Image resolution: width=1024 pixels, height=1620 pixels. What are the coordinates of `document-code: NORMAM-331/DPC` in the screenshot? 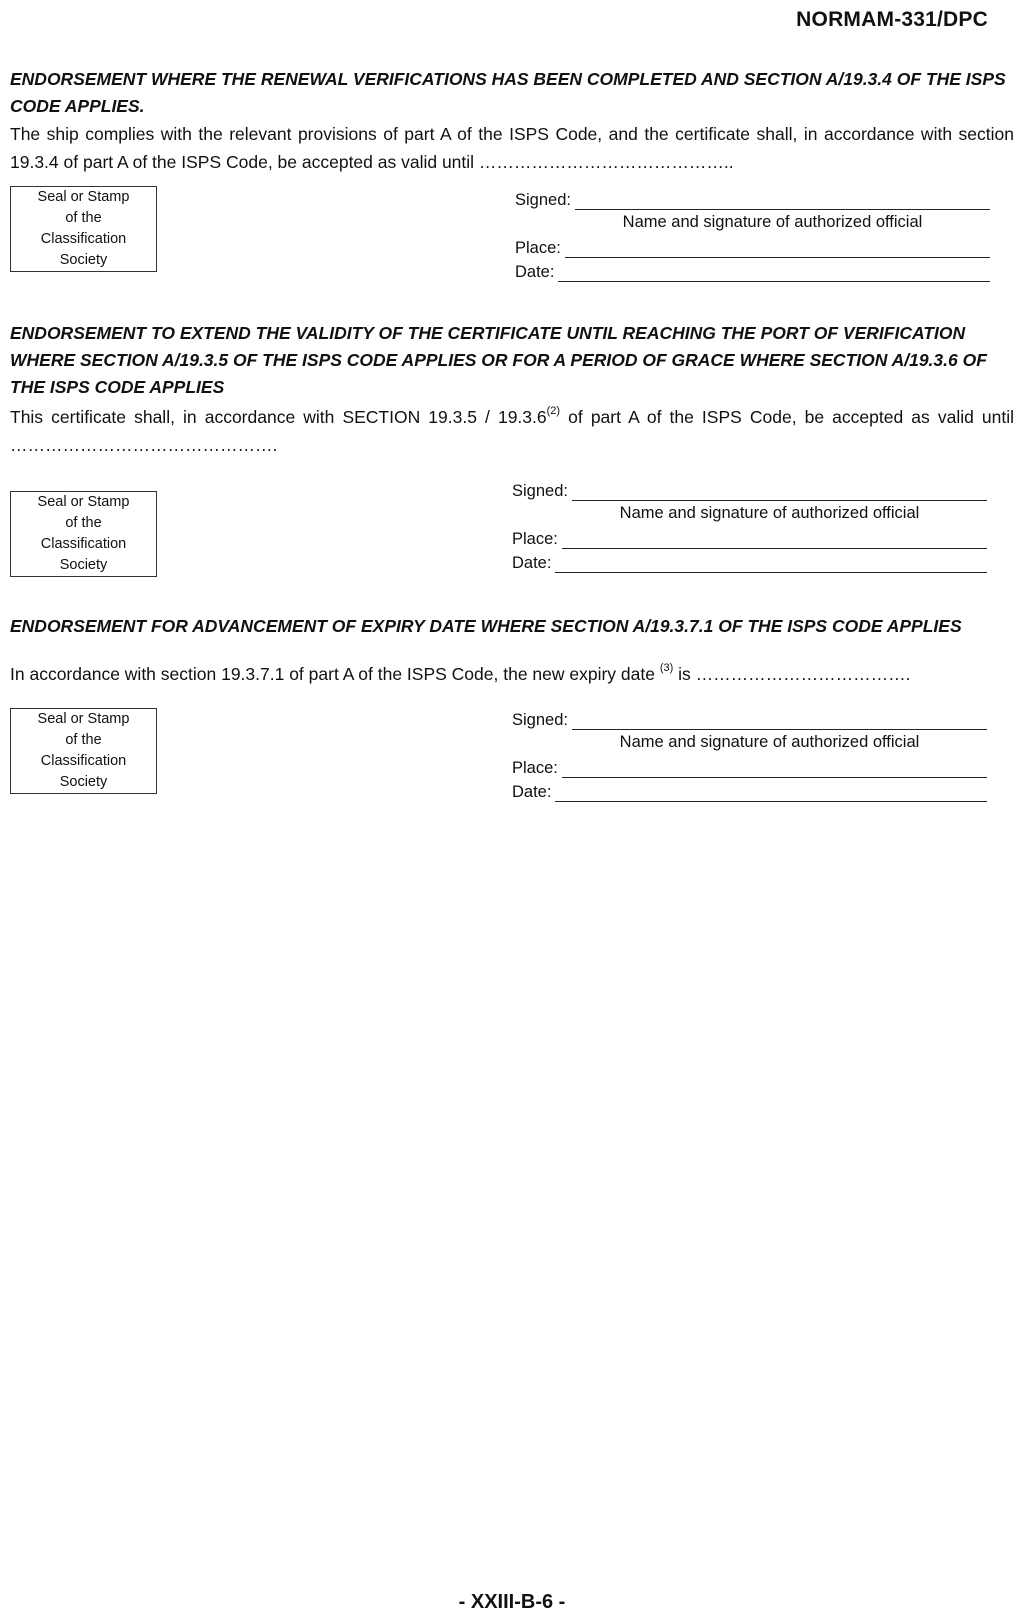 It's located at (892, 19).